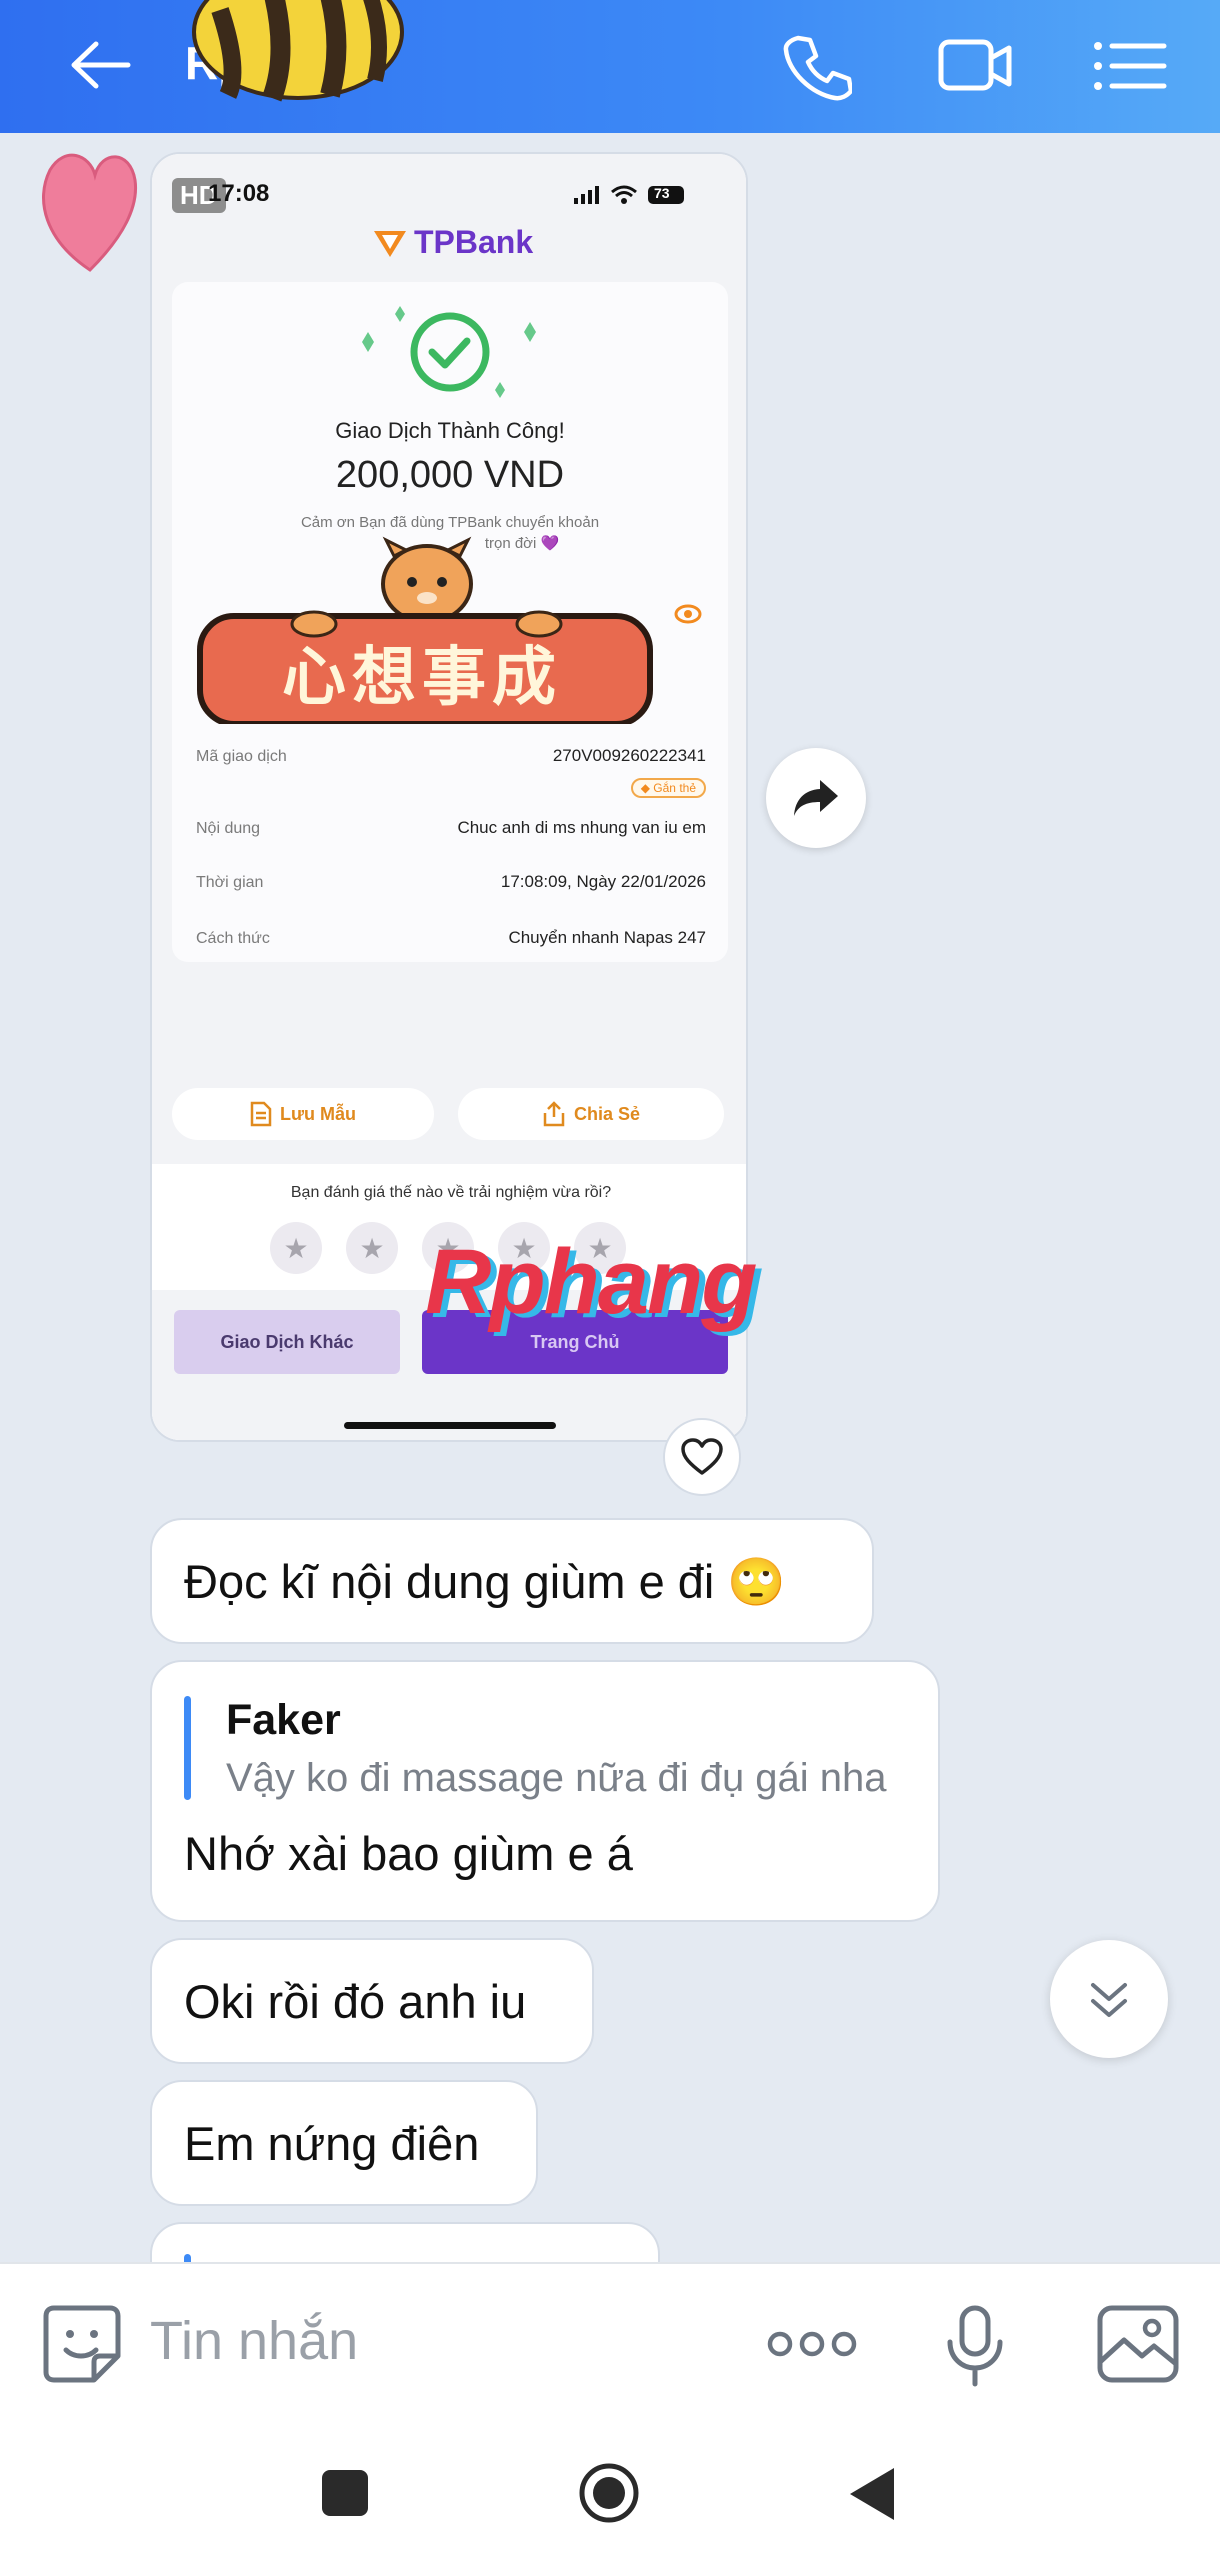 Image resolution: width=1220 pixels, height=2572 pixels. I want to click on chat-options-button, so click(1130, 66).